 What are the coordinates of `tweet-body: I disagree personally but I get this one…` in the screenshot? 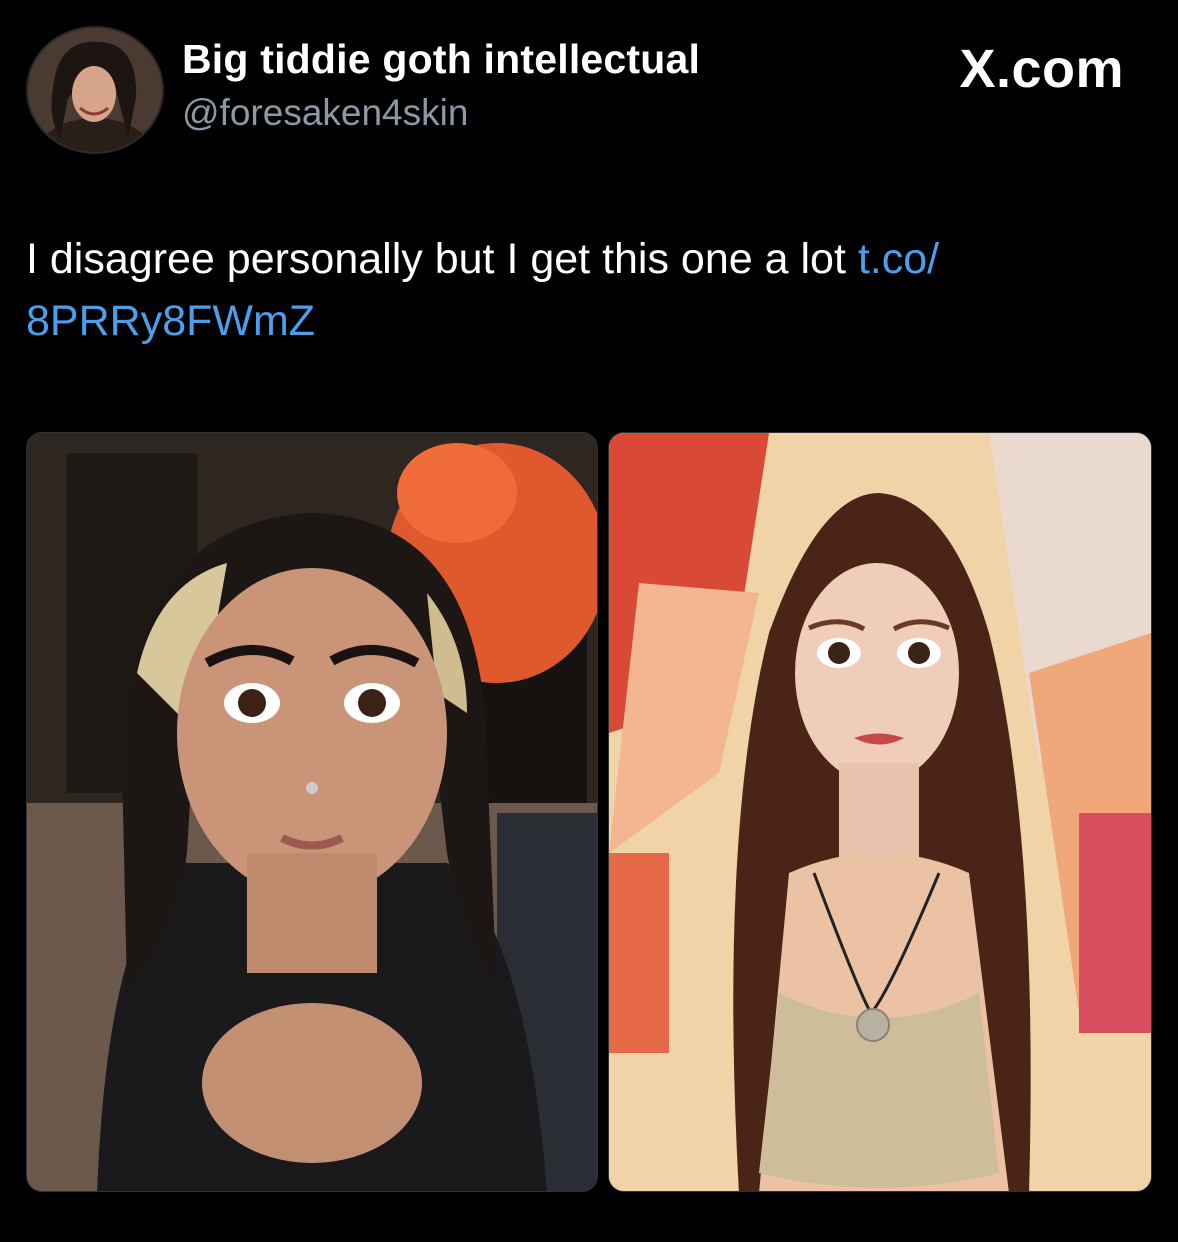 It's located at (586, 290).